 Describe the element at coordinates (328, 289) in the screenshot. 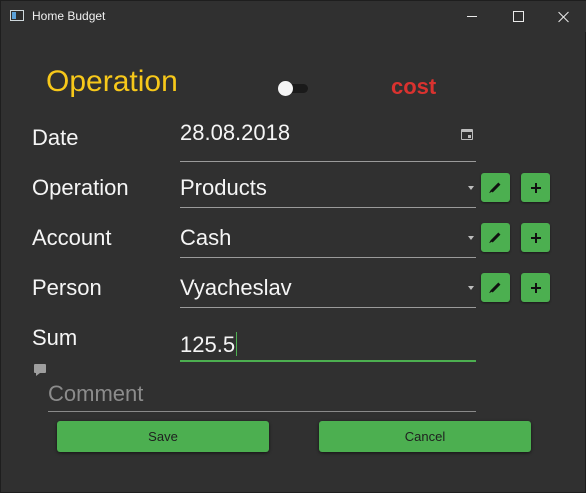

I see `person-select: Vyacheslav` at that location.